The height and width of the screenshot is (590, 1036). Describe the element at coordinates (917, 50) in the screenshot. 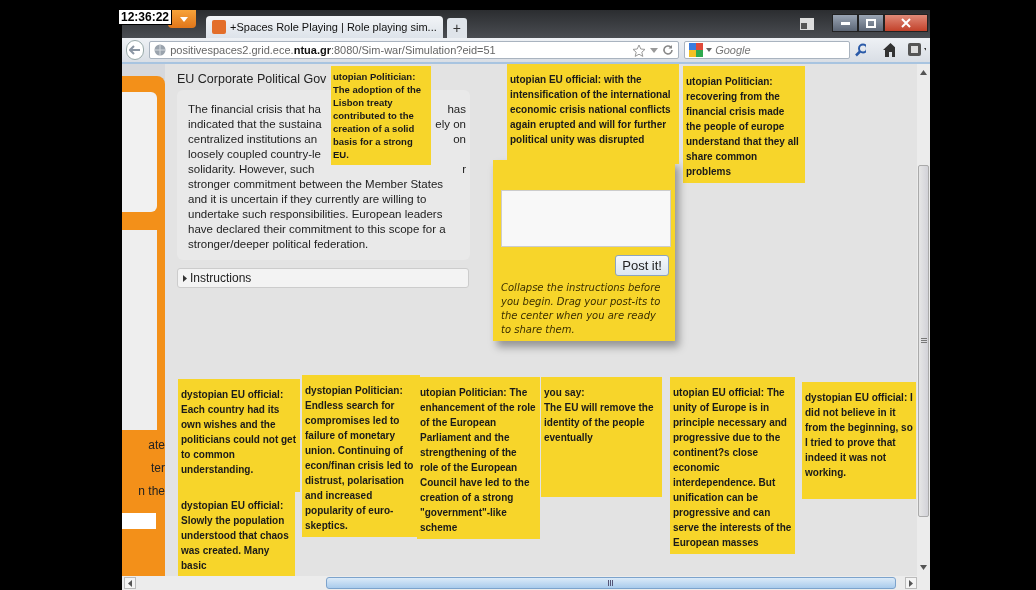

I see `bookmarks-icon` at that location.